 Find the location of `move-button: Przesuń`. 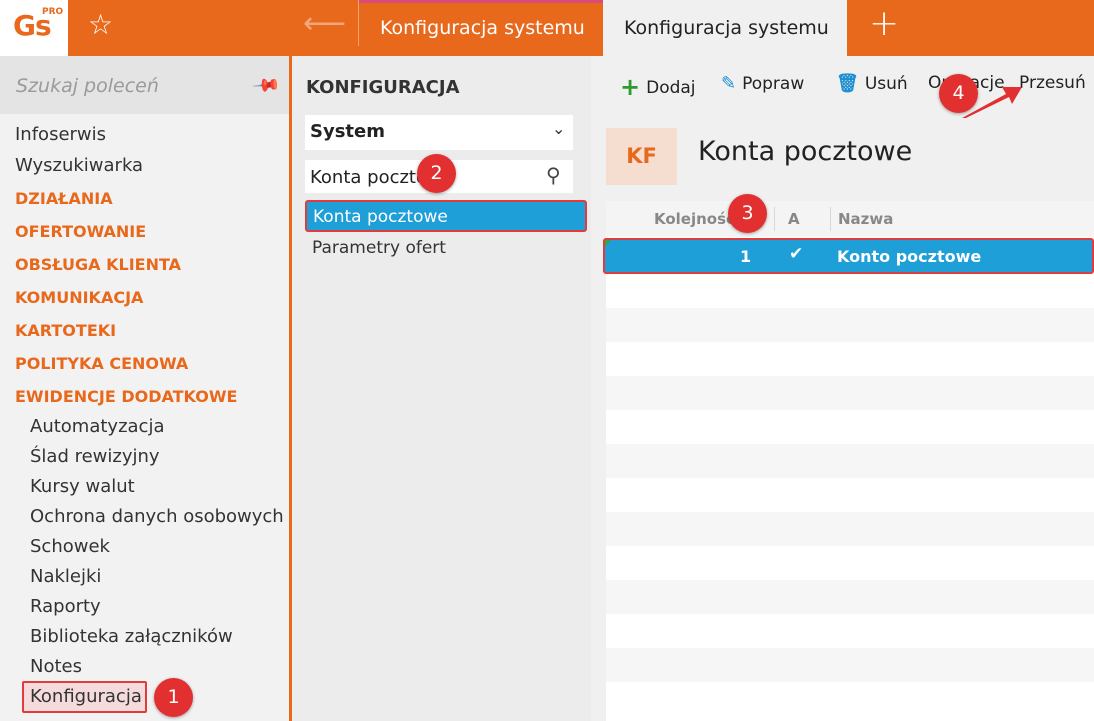

move-button: Przesuń is located at coordinates (1052, 83).